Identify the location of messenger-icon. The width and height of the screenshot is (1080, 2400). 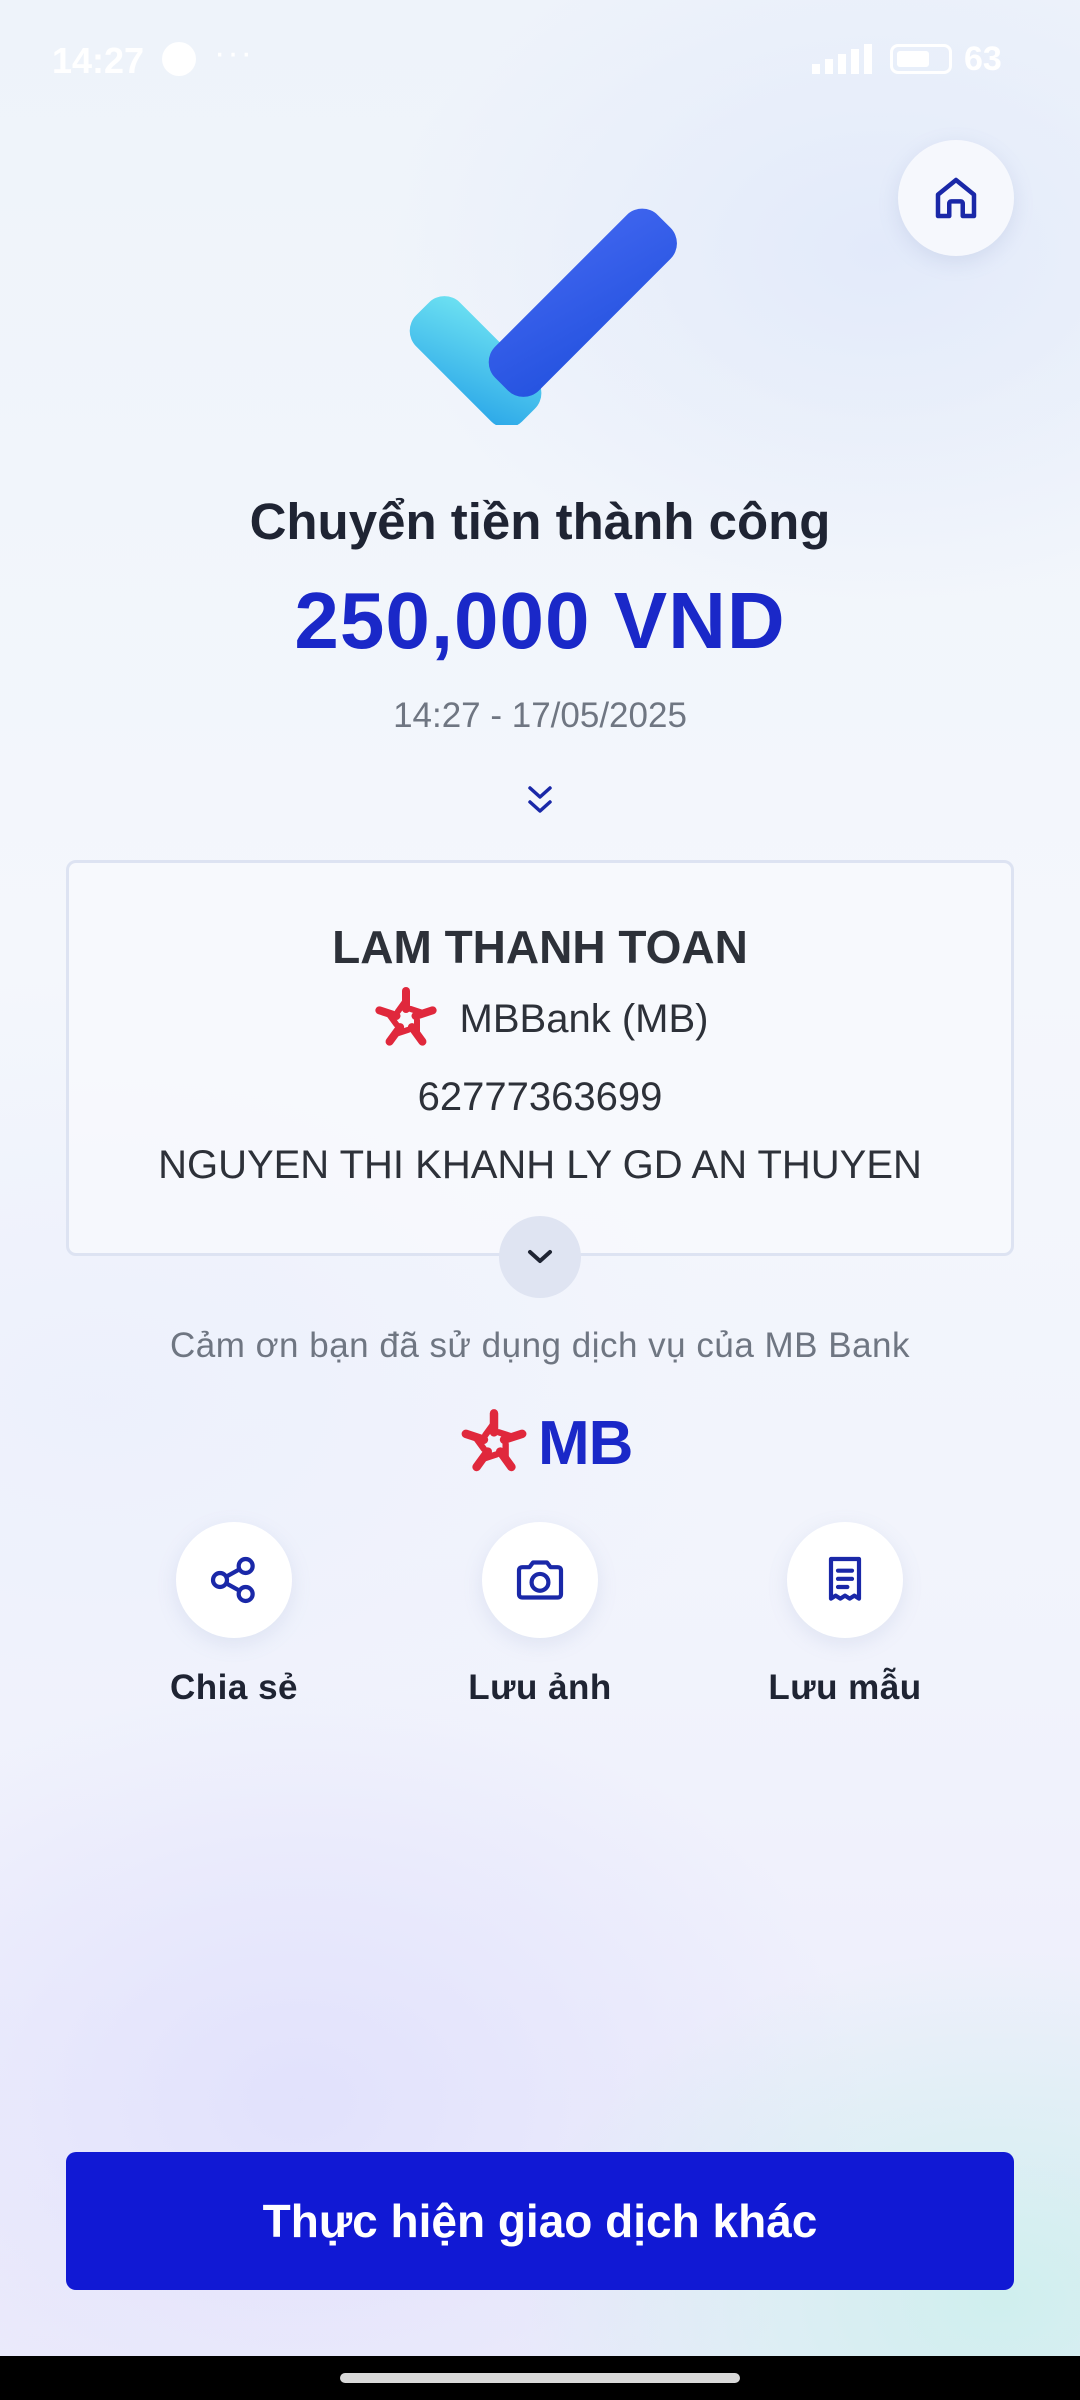
(179, 59).